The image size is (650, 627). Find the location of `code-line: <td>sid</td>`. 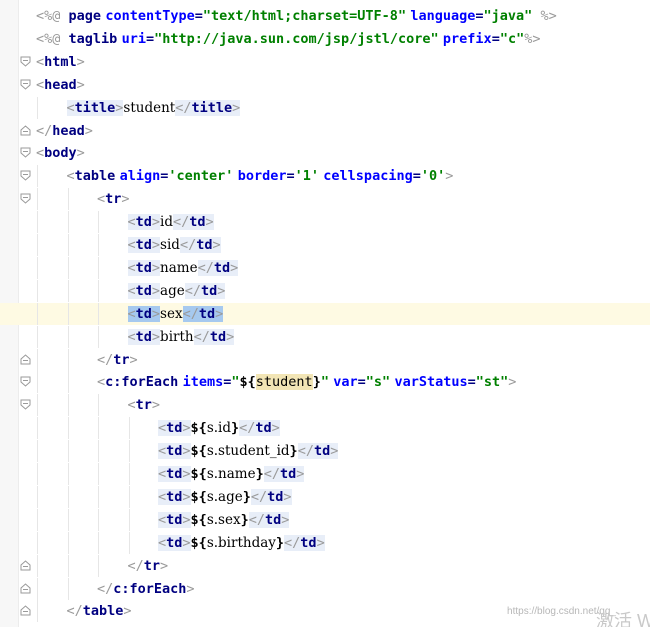

code-line: <td>sid</td> is located at coordinates (325, 245).